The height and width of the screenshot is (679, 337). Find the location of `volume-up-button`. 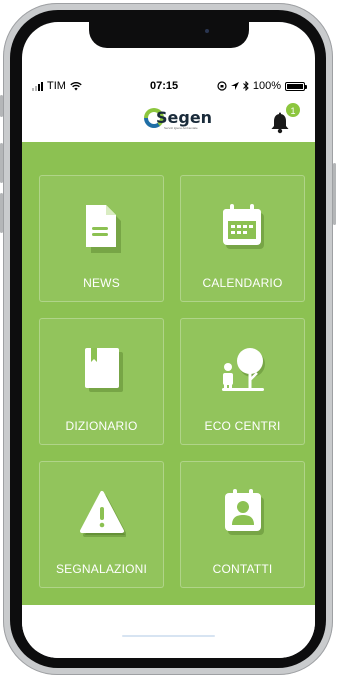

volume-up-button is located at coordinates (1, 163).